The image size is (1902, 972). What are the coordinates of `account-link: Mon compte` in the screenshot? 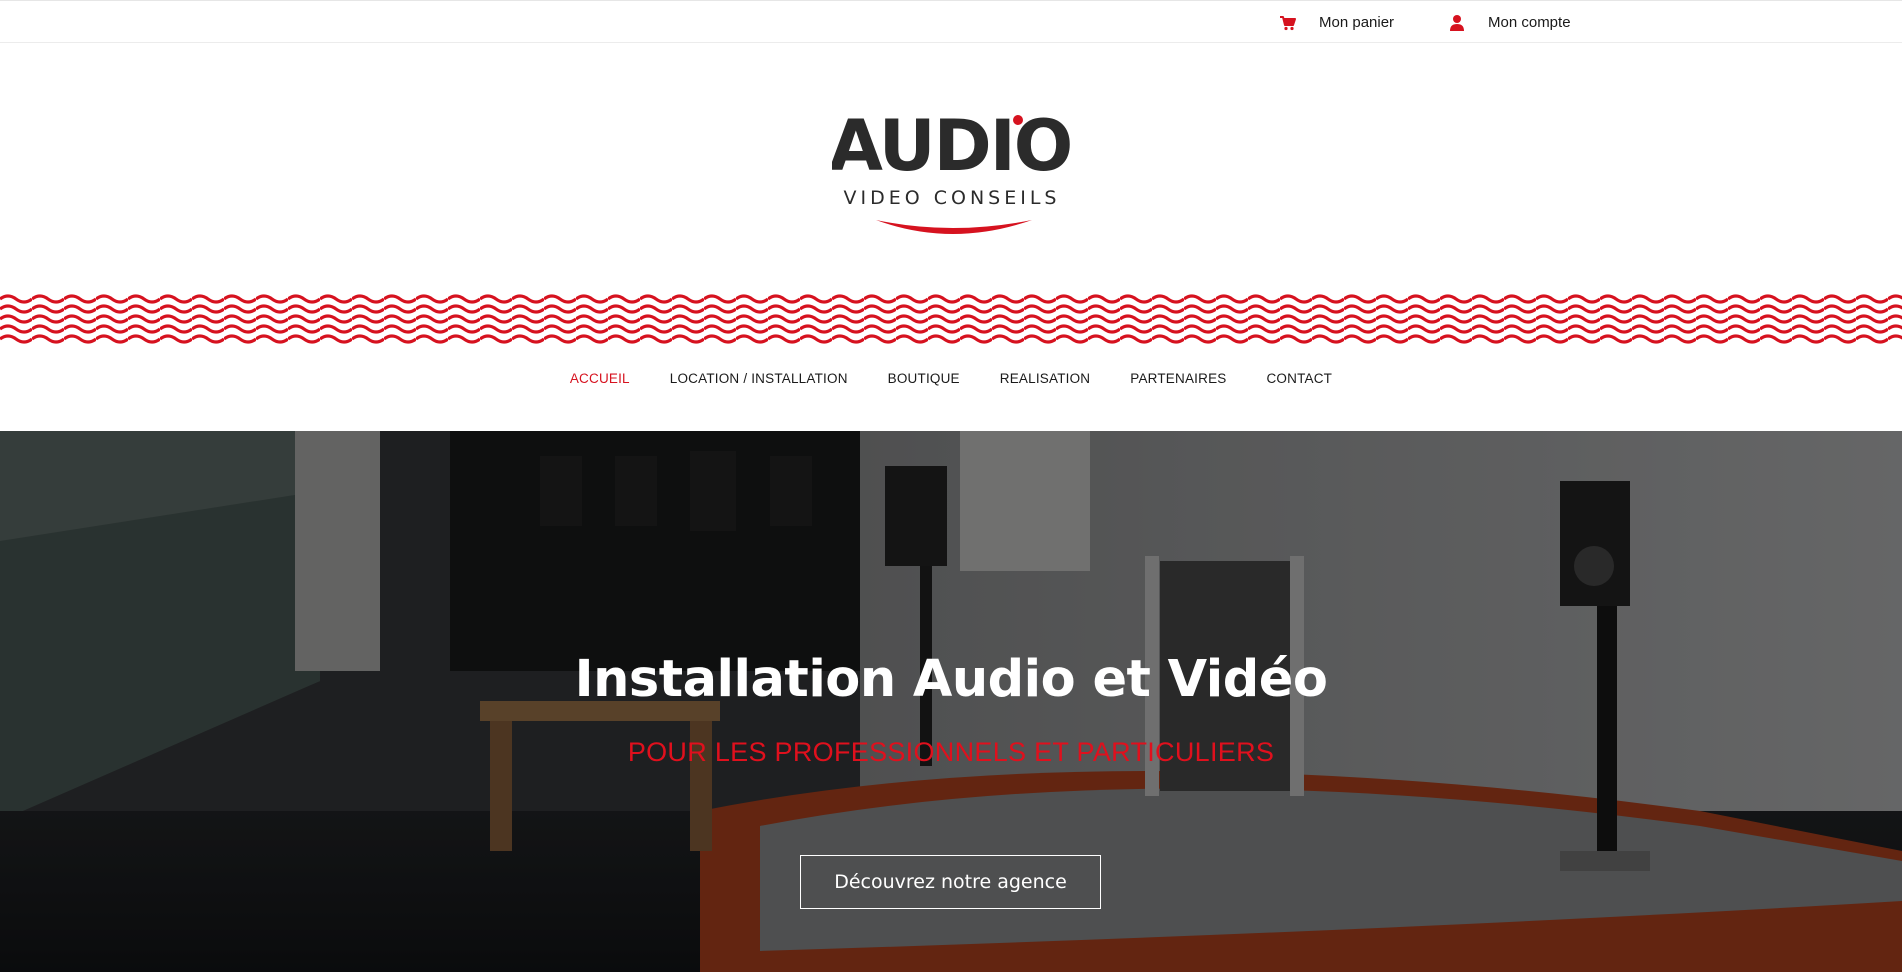 It's located at (1509, 22).